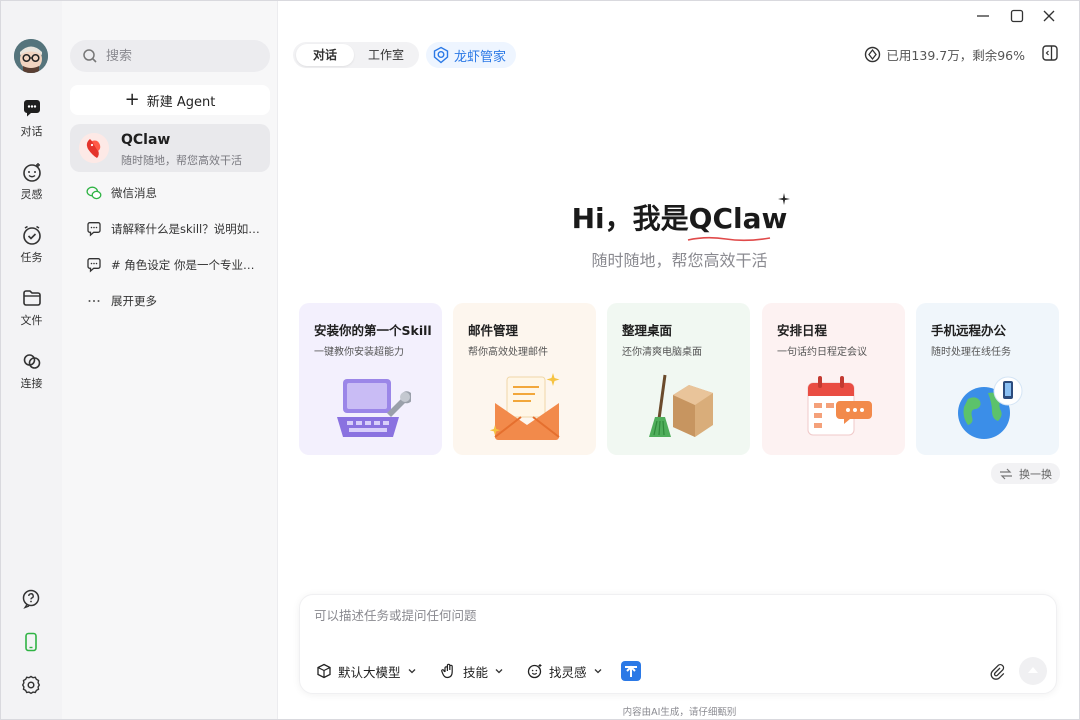 Image resolution: width=1080 pixels, height=720 pixels. I want to click on tab-studio: 工作室, so click(386, 55).